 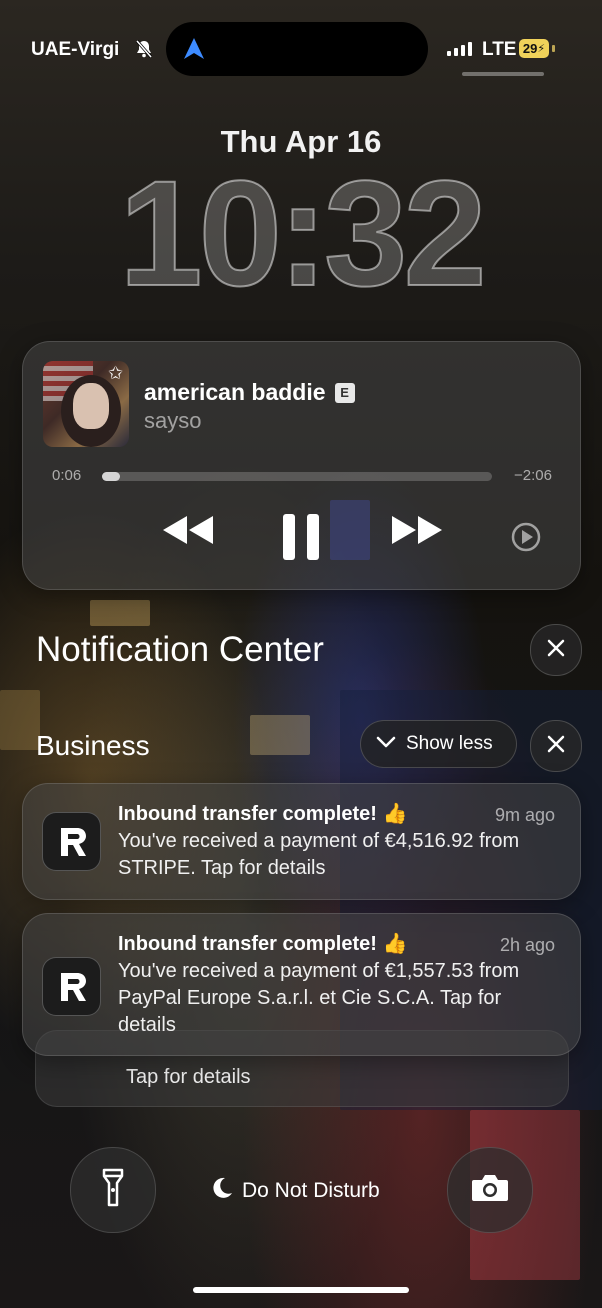 I want to click on rewind-icon, so click(x=188, y=532).